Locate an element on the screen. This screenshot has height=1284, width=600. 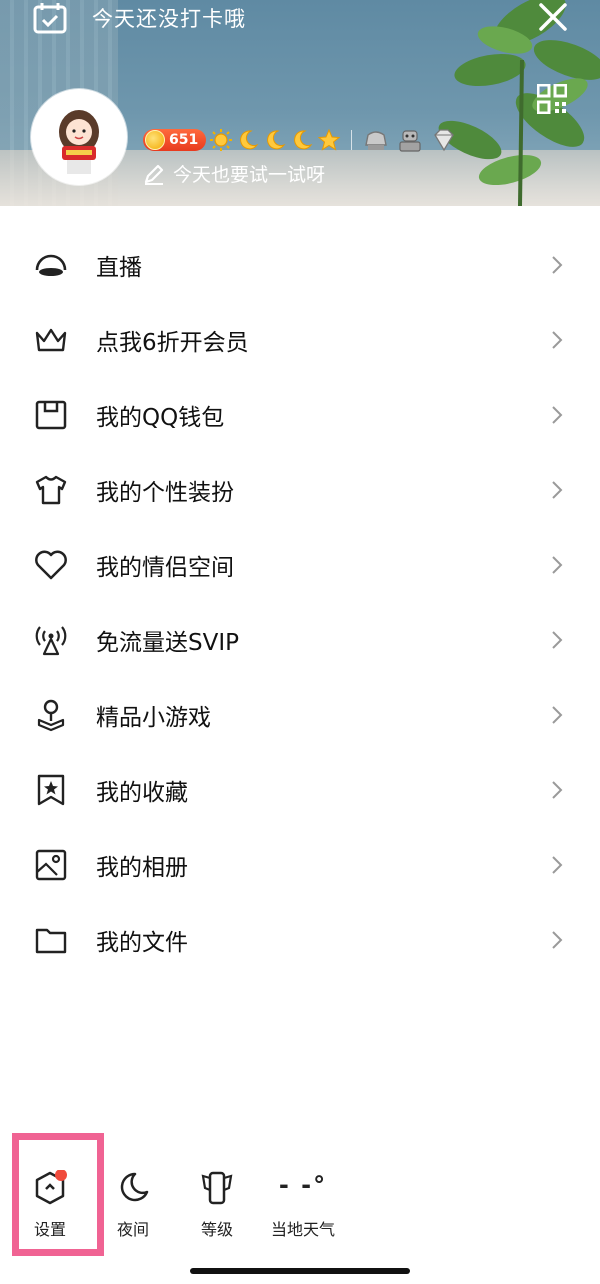
live-icon is located at coordinates (51, 265).